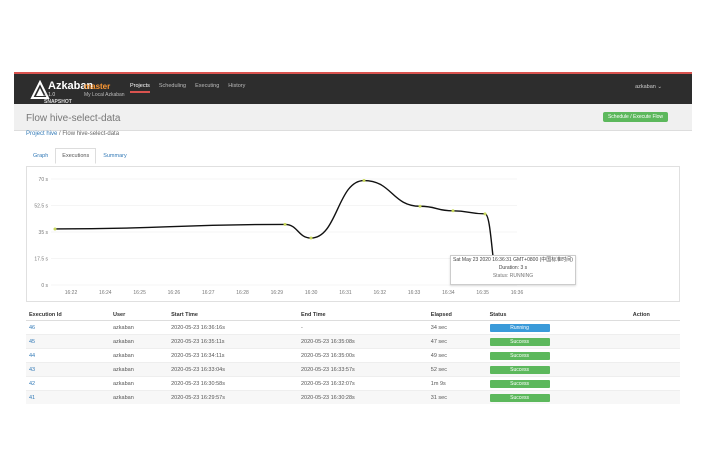 The image size is (720, 450). What do you see at coordinates (233, 369) in the screenshot?
I see `start-time-cell: 2020-05-23 16:33:04s` at bounding box center [233, 369].